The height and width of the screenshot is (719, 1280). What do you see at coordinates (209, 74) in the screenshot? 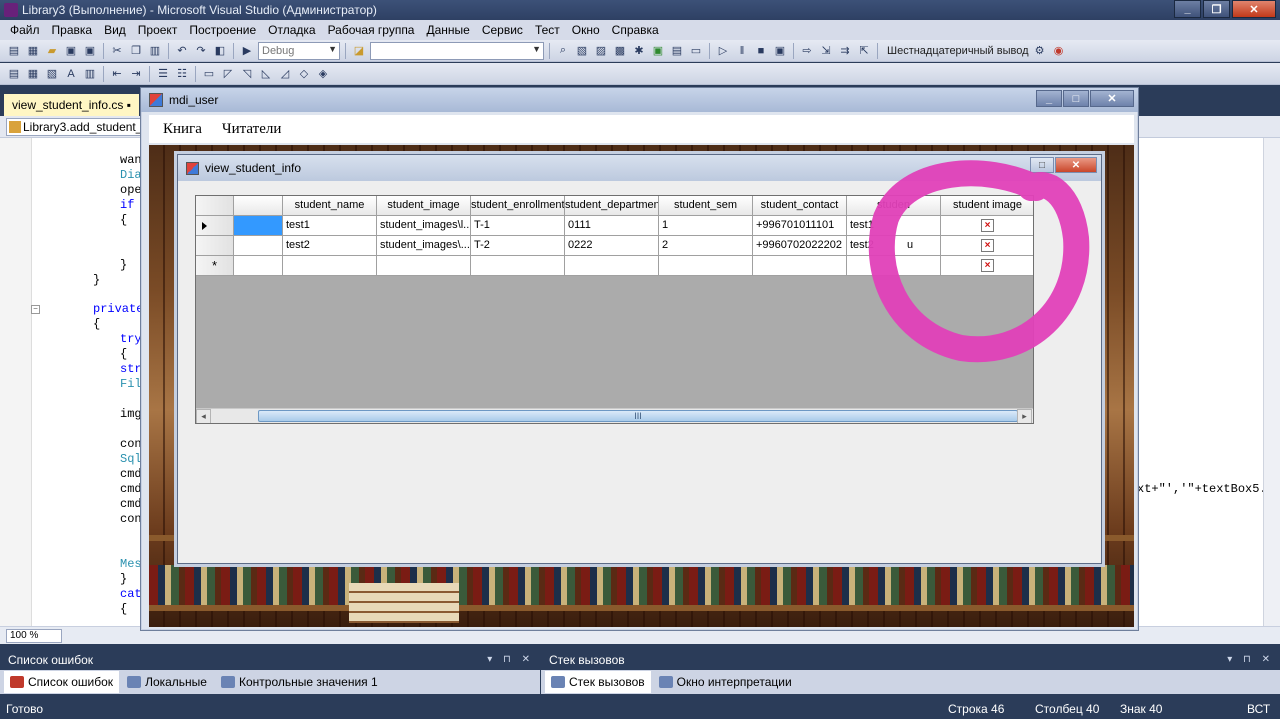
I see `bookmark-toggle-icon: ▭` at bounding box center [209, 74].